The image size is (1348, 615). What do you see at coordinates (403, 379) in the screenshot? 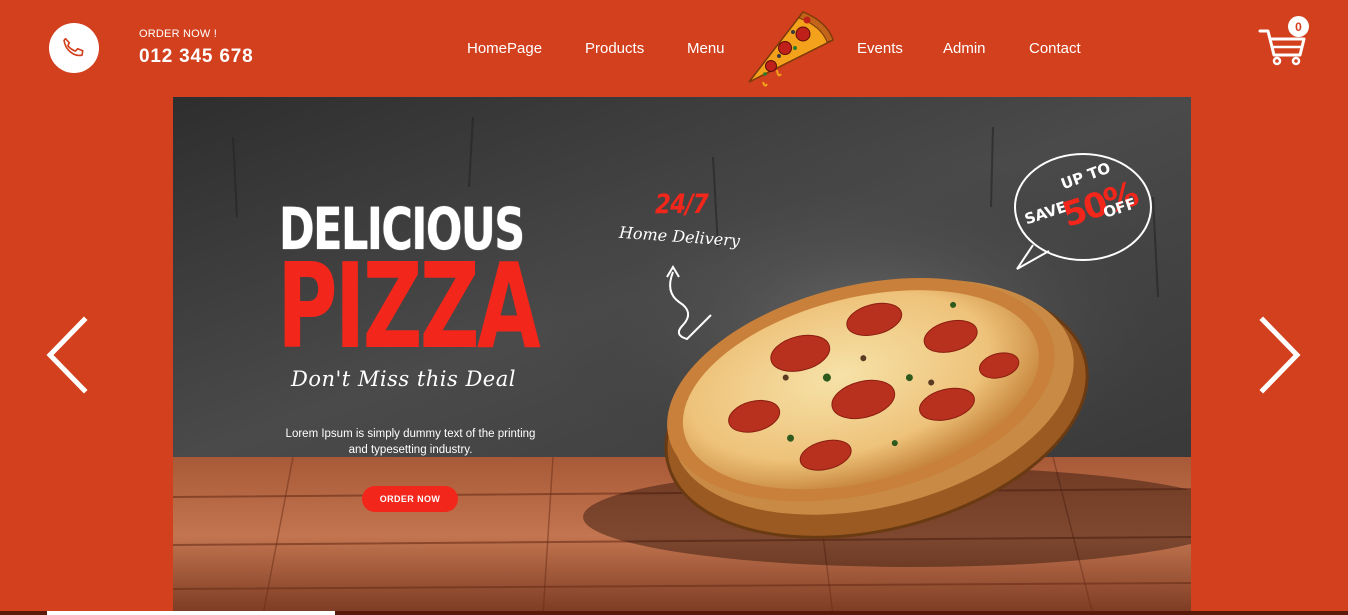
I see `tagline: Don't Miss this Deal` at bounding box center [403, 379].